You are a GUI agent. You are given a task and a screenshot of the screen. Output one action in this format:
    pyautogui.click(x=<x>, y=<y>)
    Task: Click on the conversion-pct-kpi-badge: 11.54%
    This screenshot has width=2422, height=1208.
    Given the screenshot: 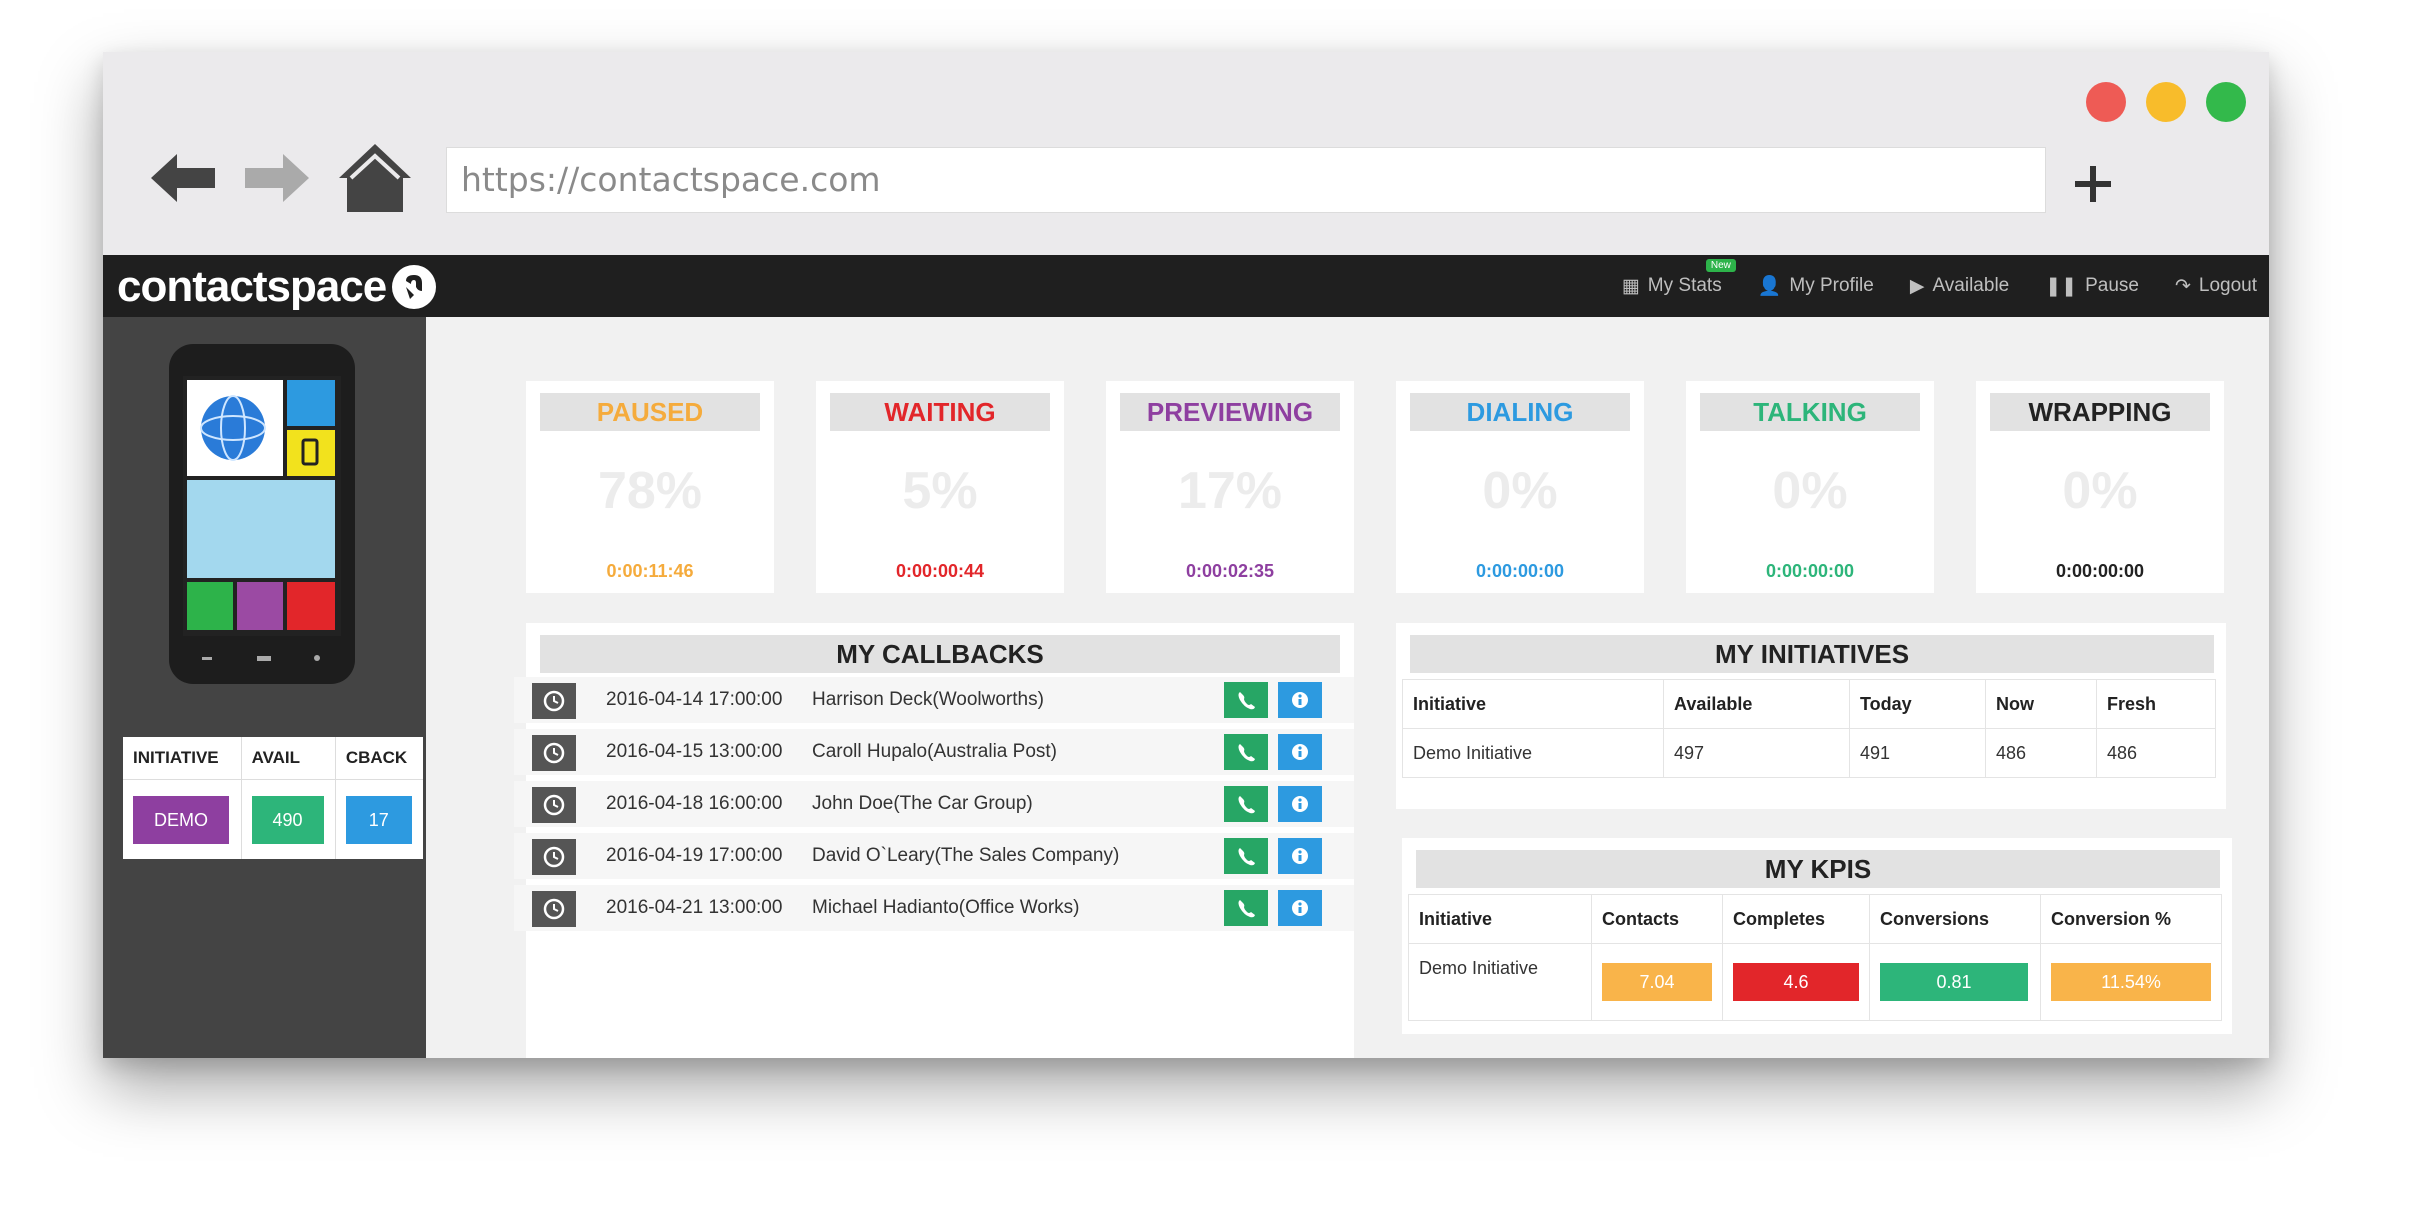 What is the action you would take?
    pyautogui.click(x=2131, y=982)
    